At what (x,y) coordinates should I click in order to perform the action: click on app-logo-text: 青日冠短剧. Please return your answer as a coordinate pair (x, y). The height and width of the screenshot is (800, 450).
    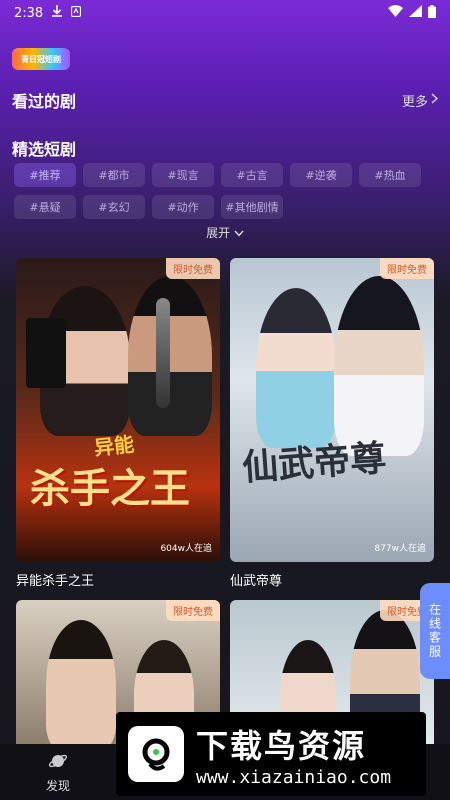
    Looking at the image, I should click on (41, 59).